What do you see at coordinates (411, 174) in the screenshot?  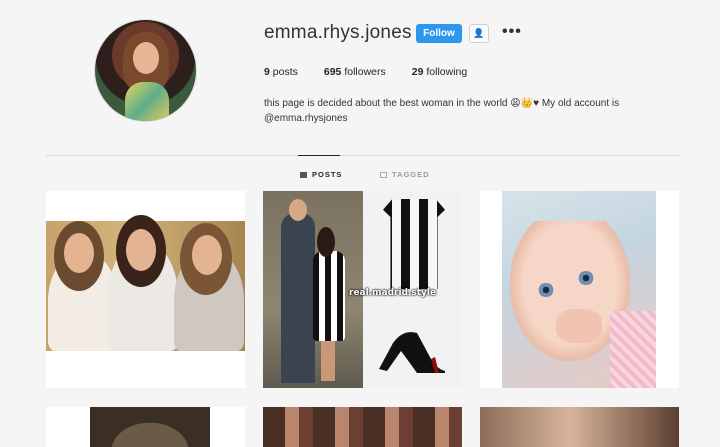 I see `tab-tagged-label: TAGGED` at bounding box center [411, 174].